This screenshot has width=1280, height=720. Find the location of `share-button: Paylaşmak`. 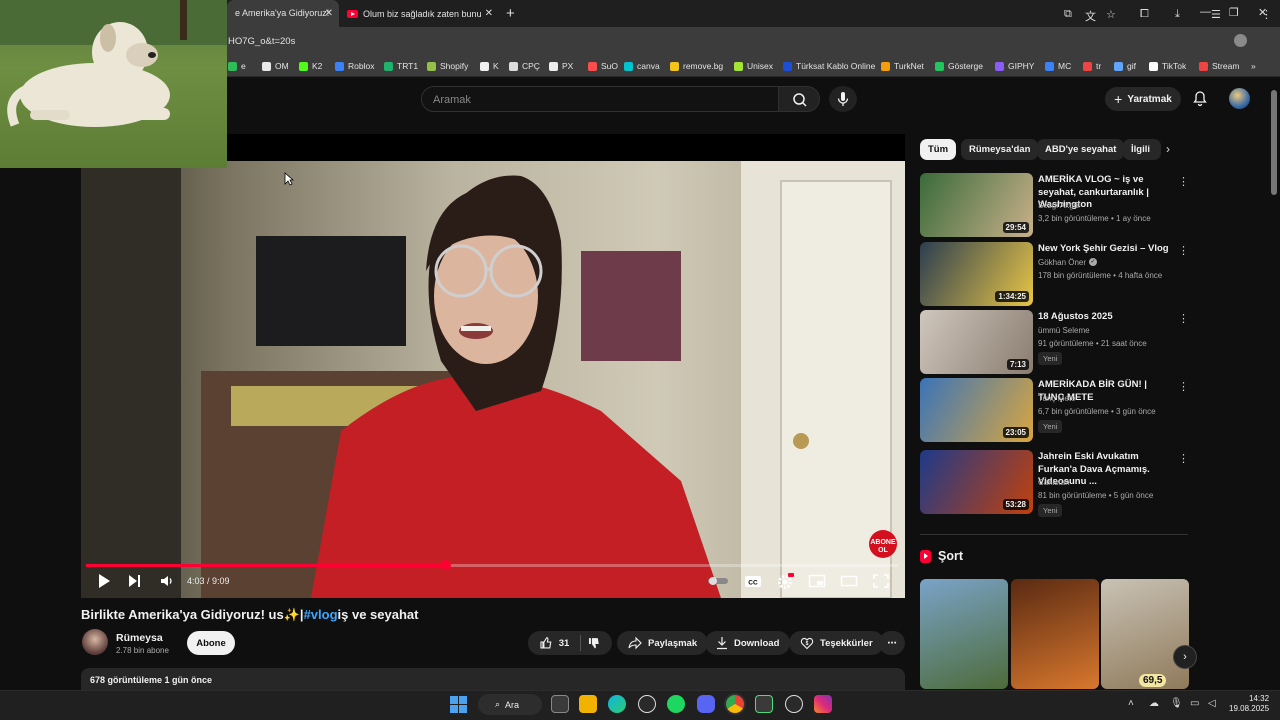

share-button: Paylaşmak is located at coordinates (663, 643).